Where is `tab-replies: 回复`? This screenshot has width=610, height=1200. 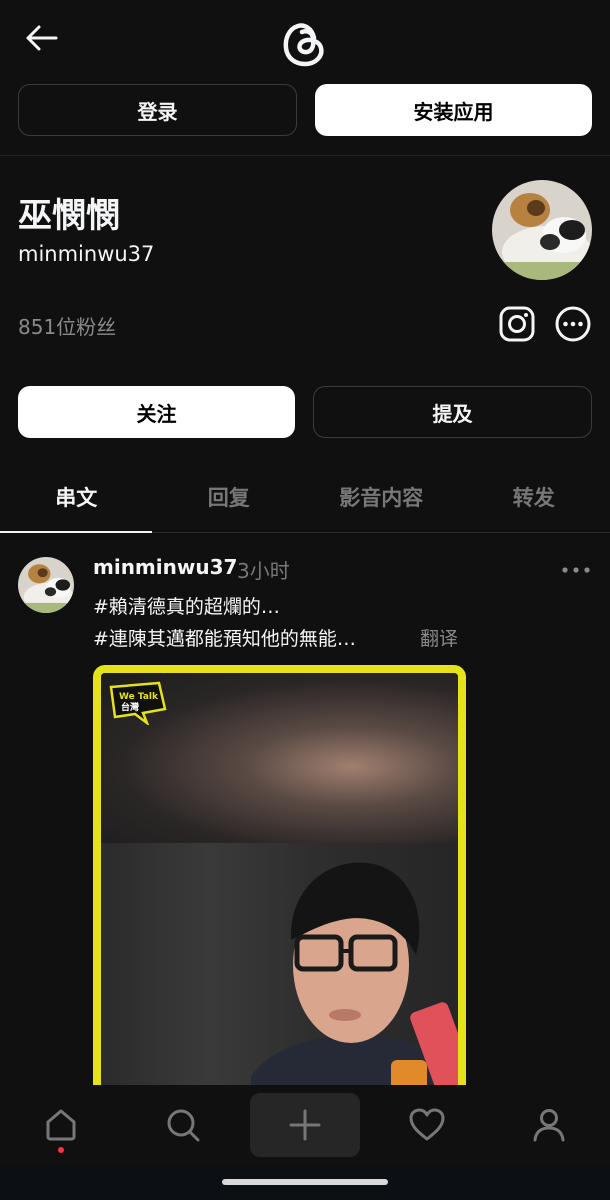
tab-replies: 回复 is located at coordinates (229, 497).